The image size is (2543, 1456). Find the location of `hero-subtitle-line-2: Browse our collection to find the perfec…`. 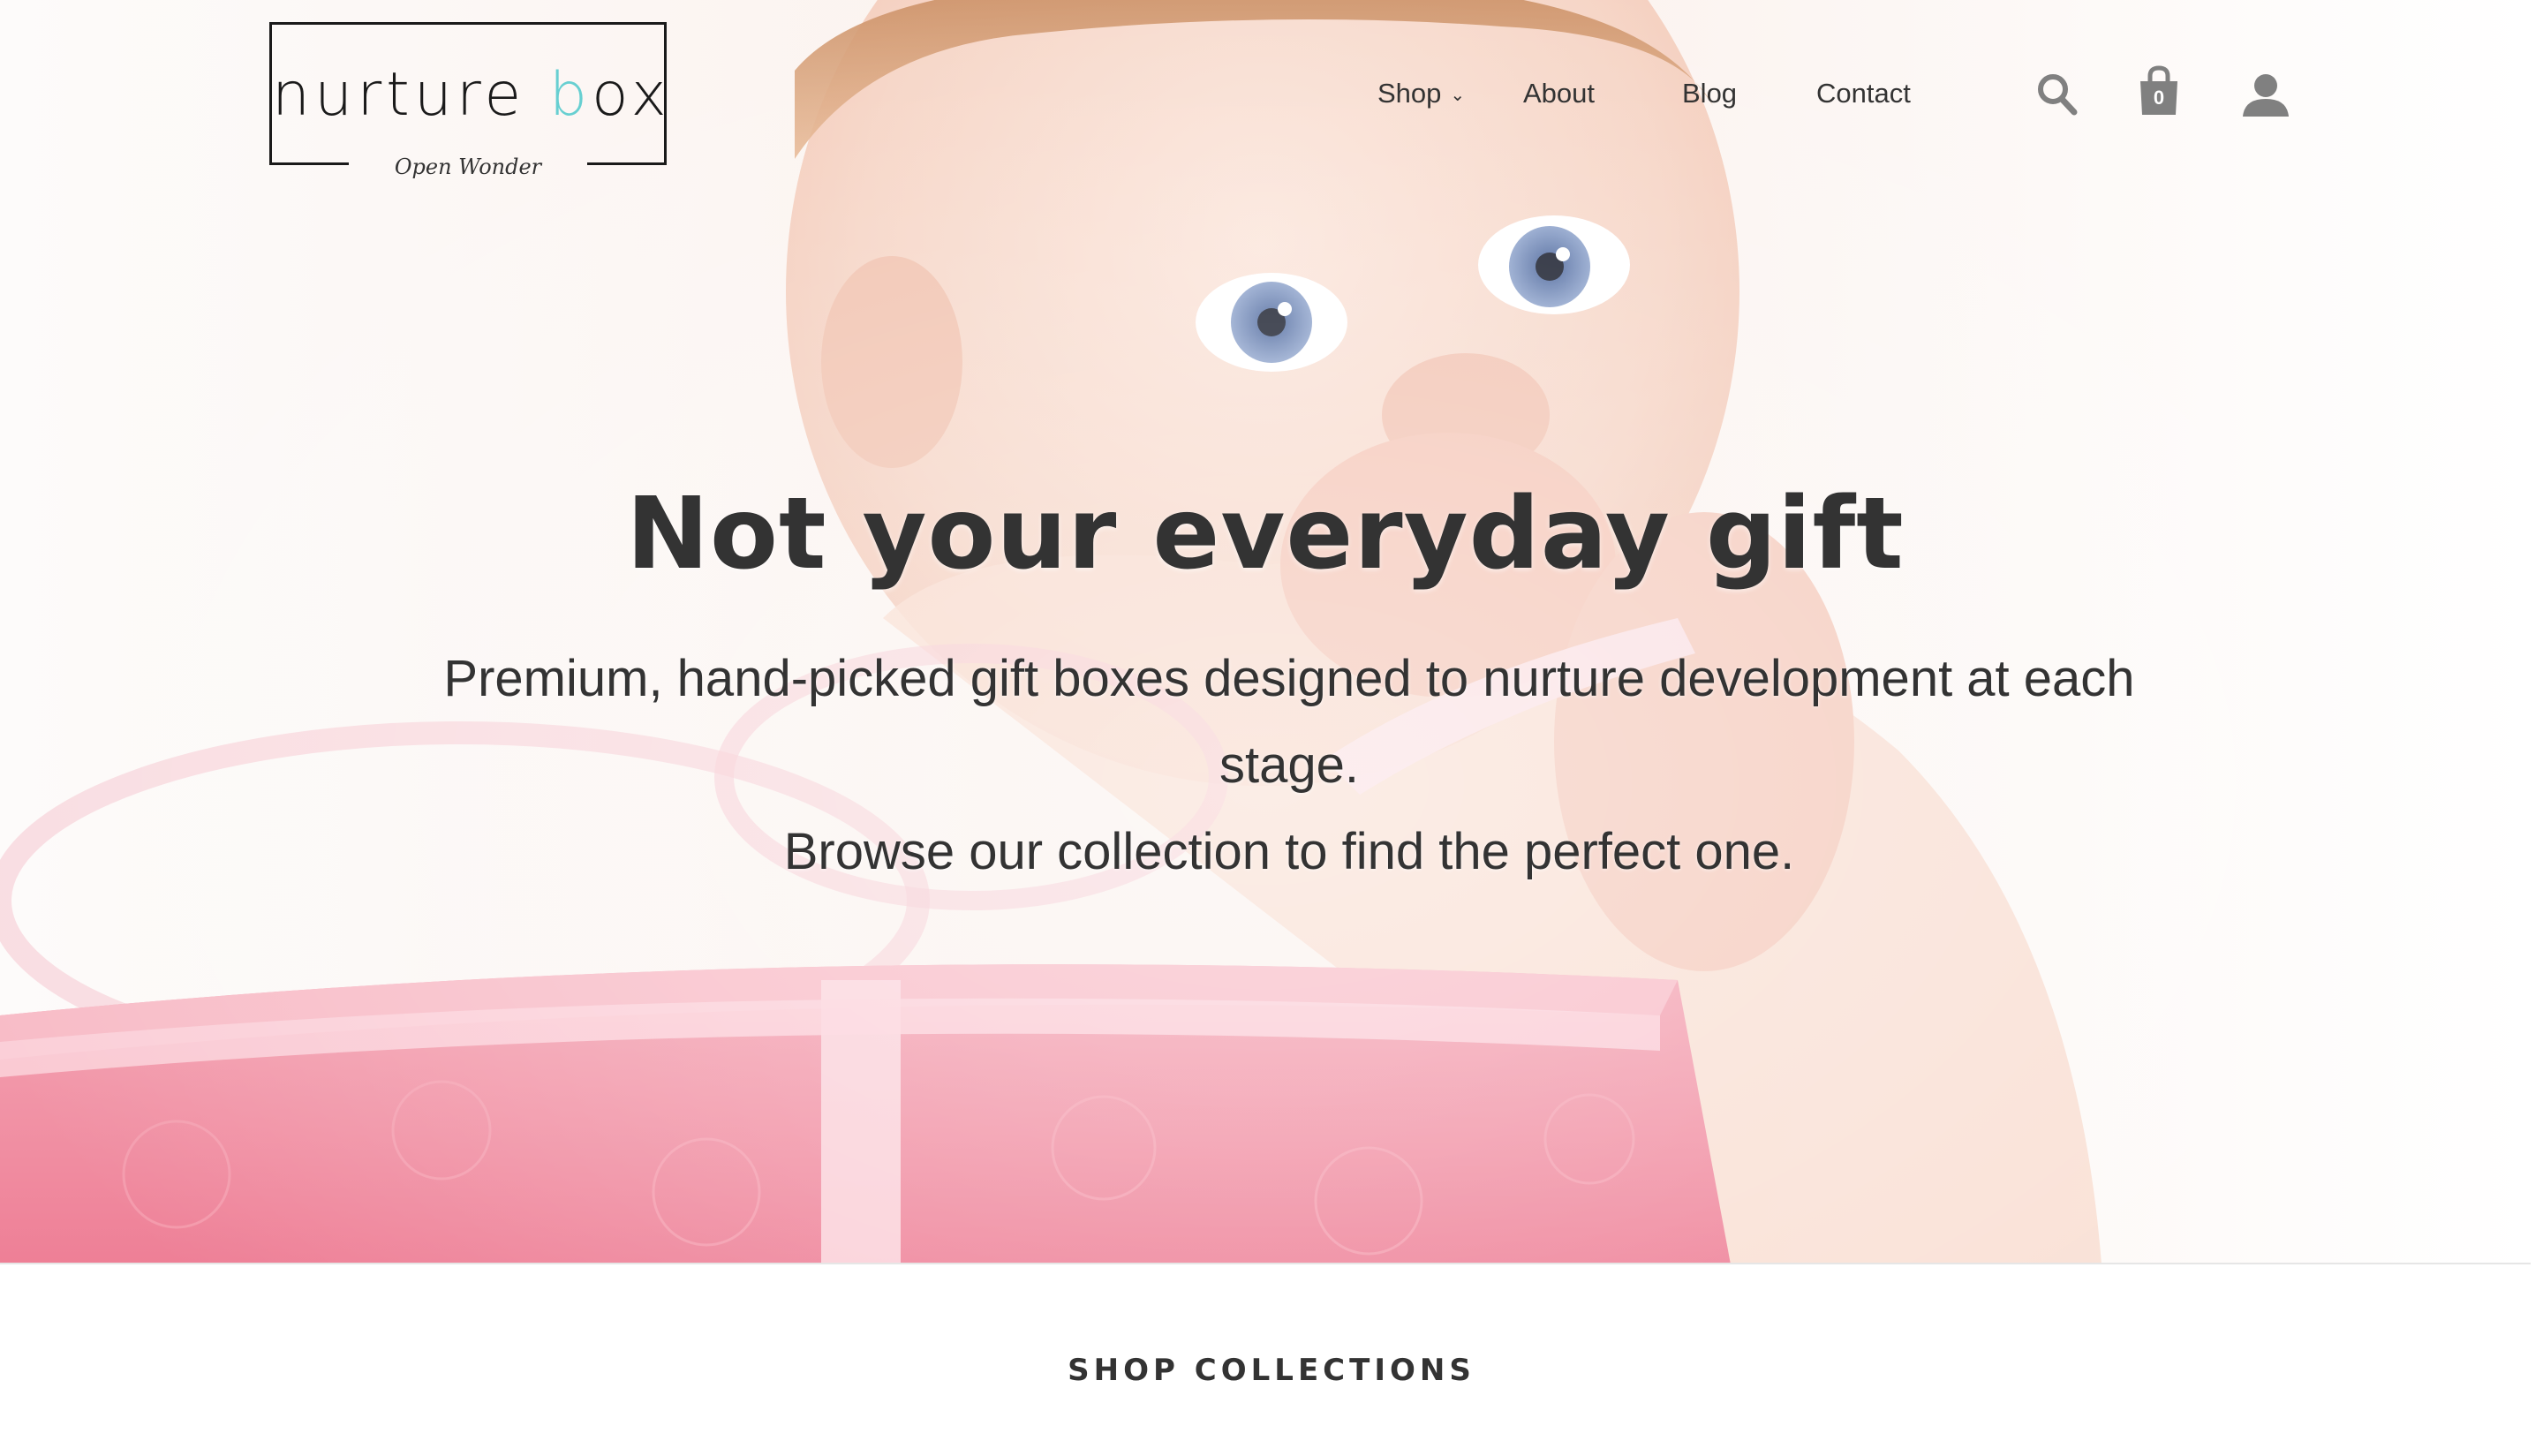

hero-subtitle-line-2: Browse our collection to find the perfec… is located at coordinates (1289, 851).